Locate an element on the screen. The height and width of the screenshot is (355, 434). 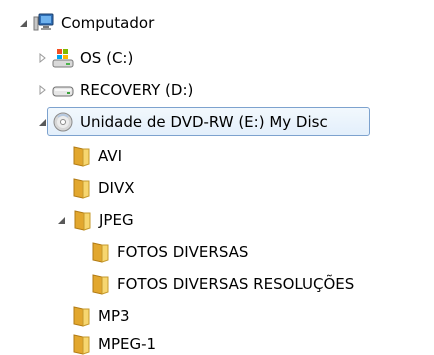
tree-item-folder-fotos-diversas-resolucoes: FOTOS DIVERSAS RESOLUÇÕES is located at coordinates (221, 284).